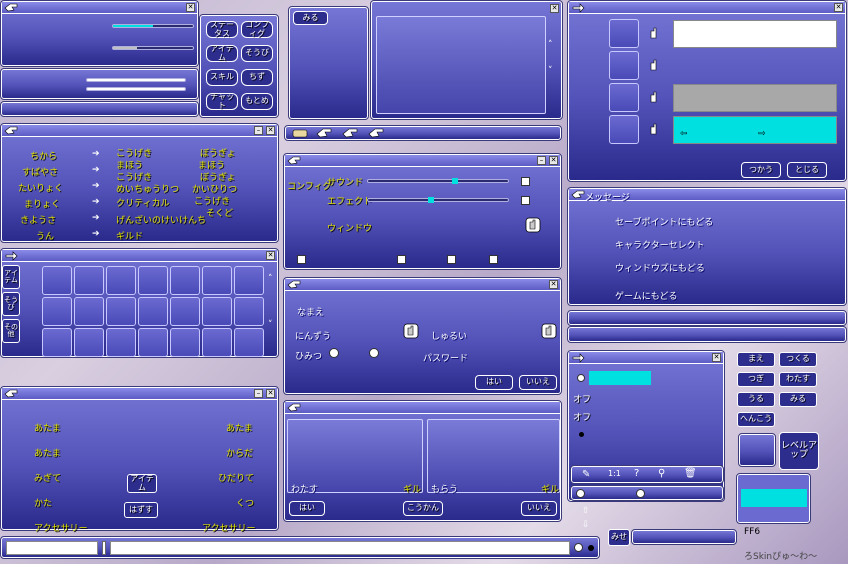 Image resolution: width=848 pixels, height=564 pixels. What do you see at coordinates (620, 378) in the screenshot?
I see `option-cyan-field` at bounding box center [620, 378].